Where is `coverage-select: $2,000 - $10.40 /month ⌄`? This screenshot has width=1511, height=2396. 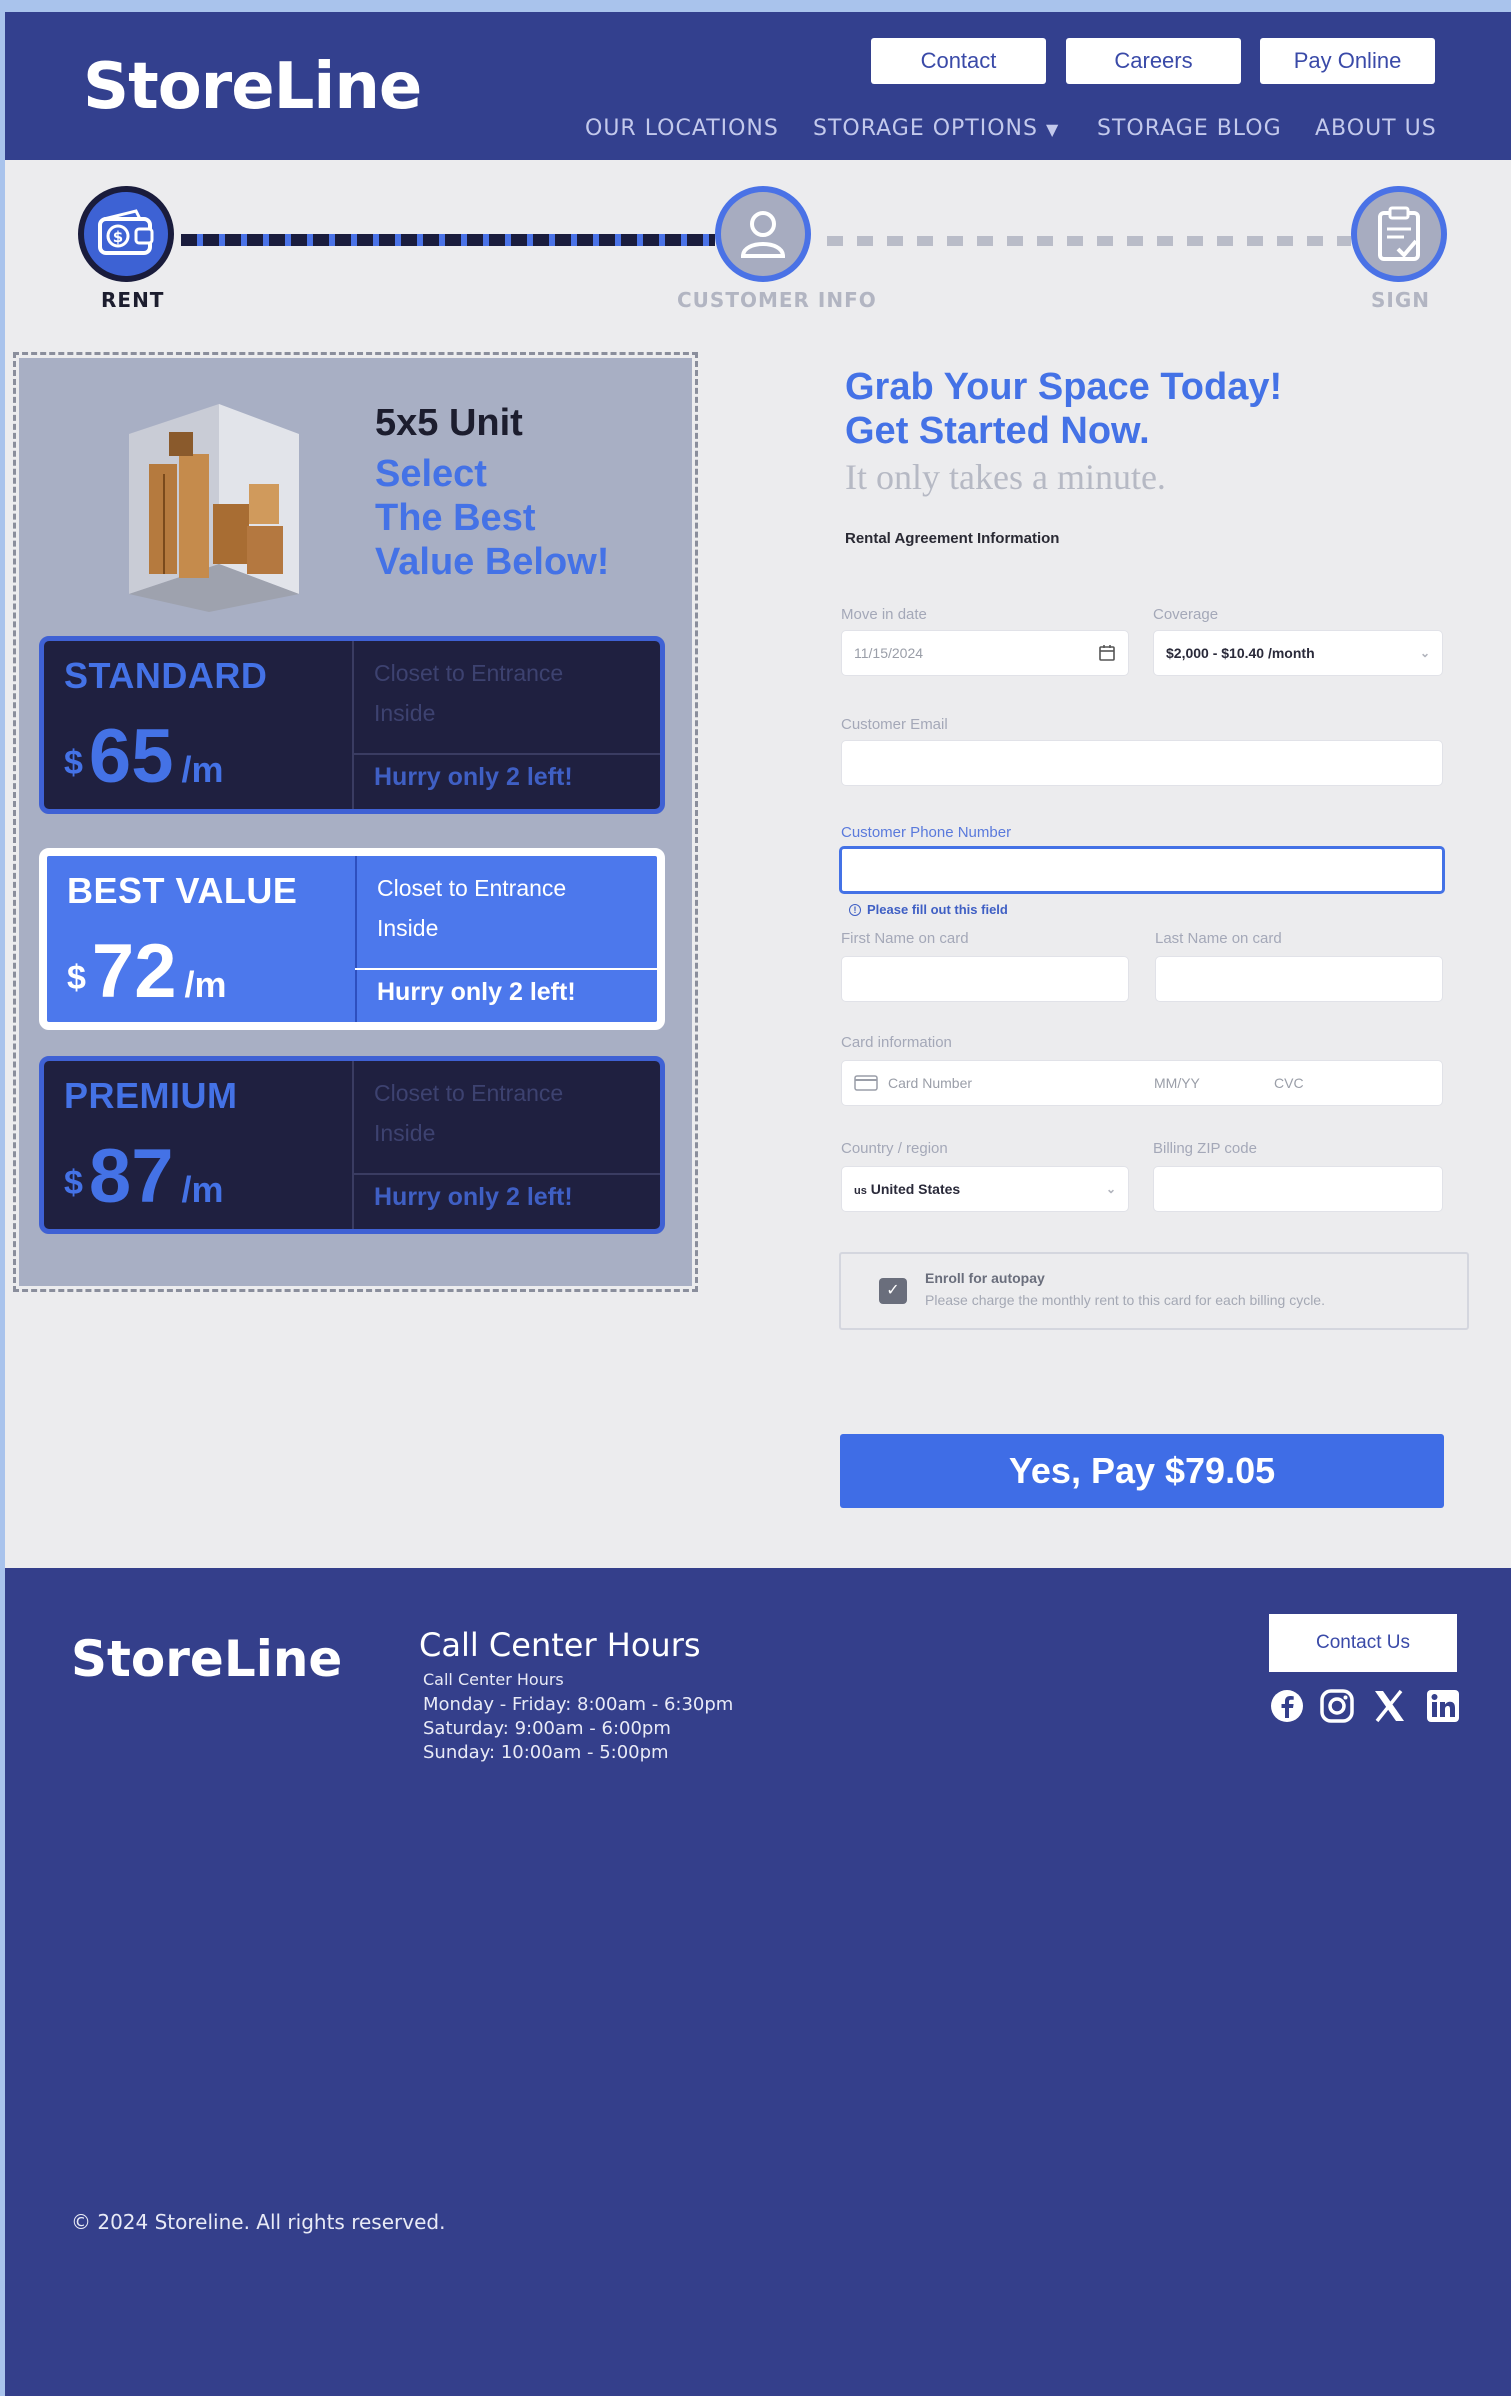 coverage-select: $2,000 - $10.40 /month ⌄ is located at coordinates (1298, 653).